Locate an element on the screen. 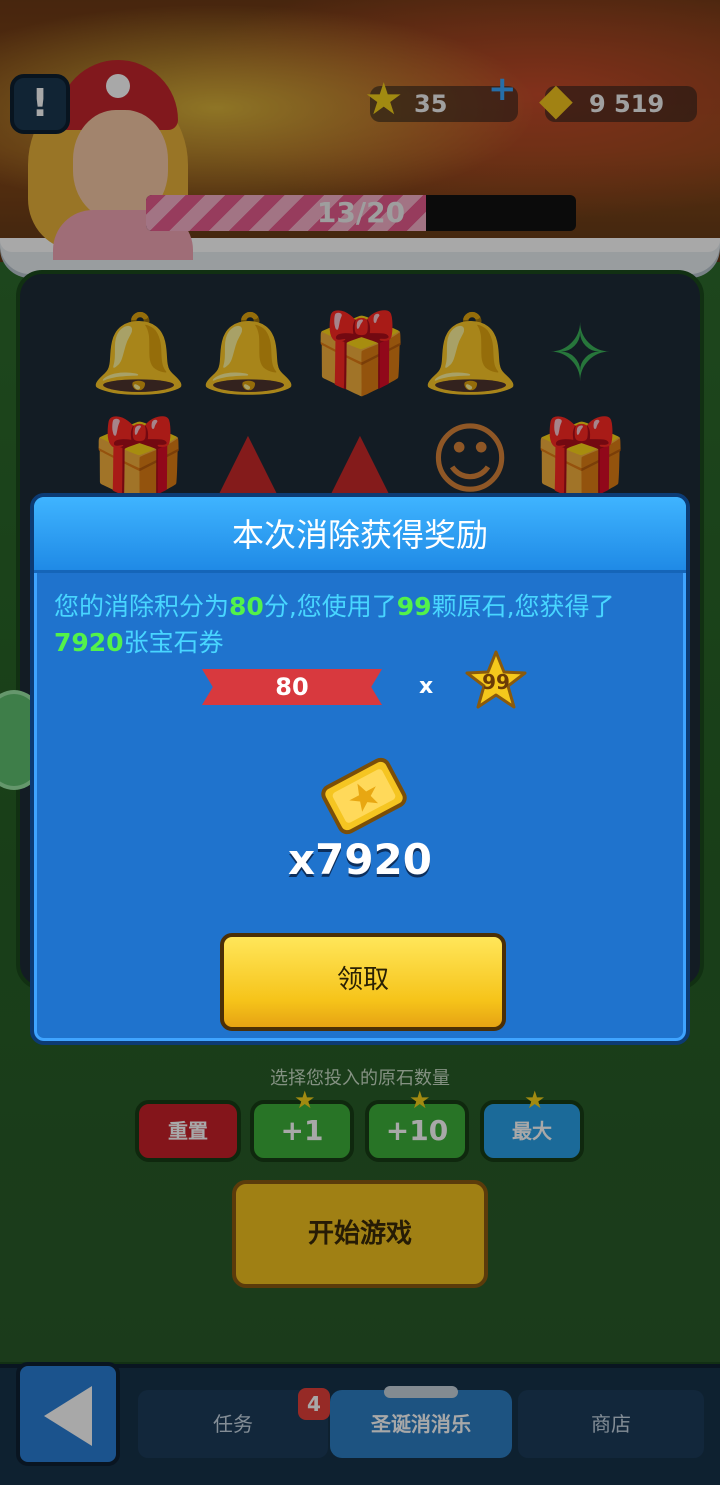 The width and height of the screenshot is (720, 1485). reward-description: 您的消除积分为80分,您使用了99颗原石,您获得了 7920张宝石券 is located at coordinates (364, 625).